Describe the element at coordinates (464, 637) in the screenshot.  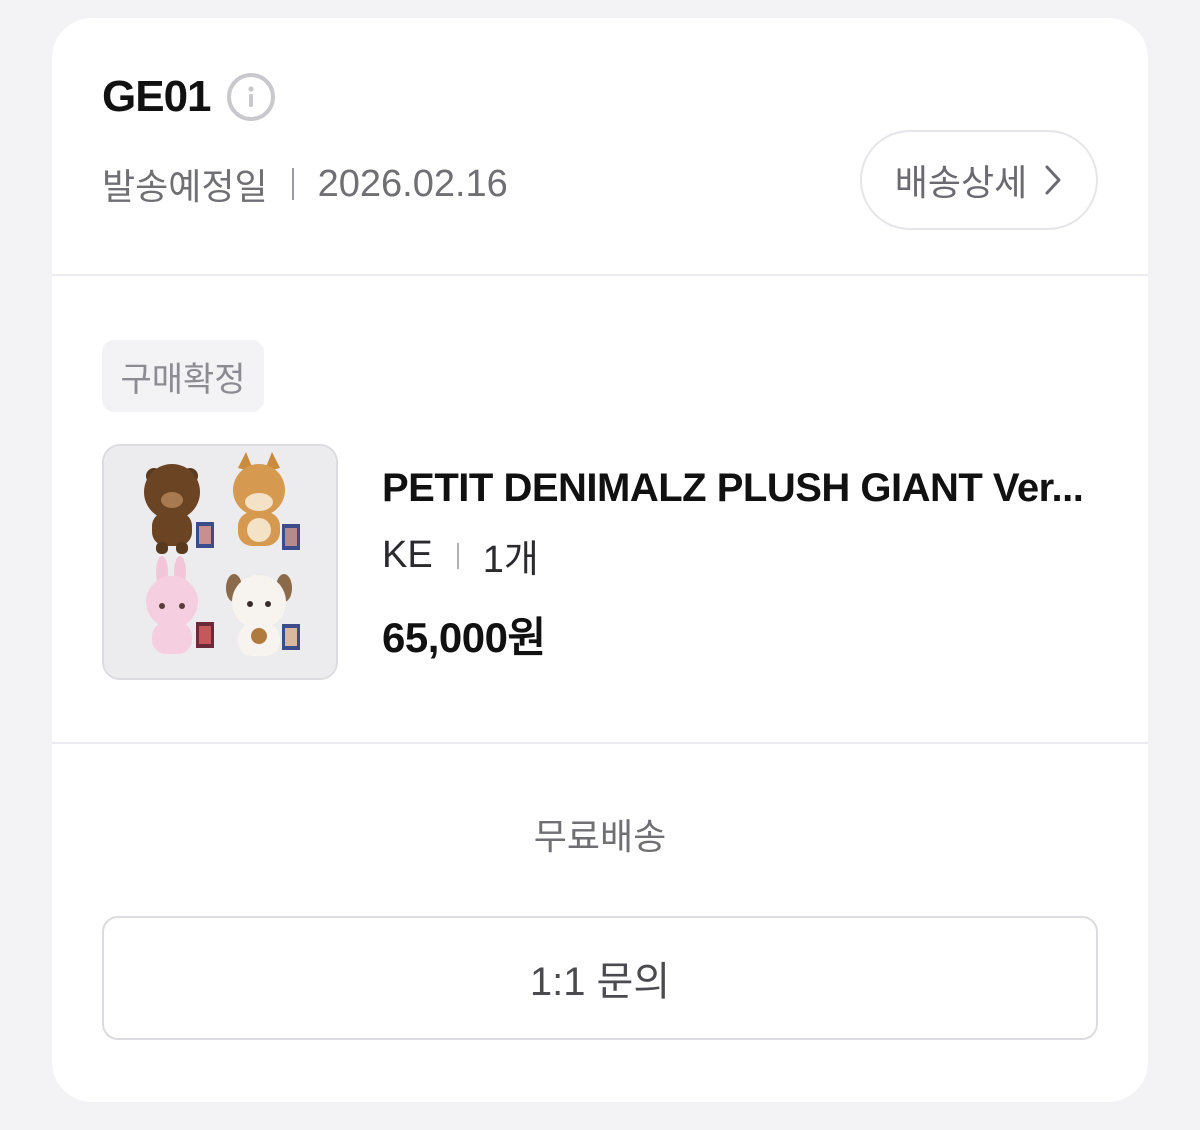
I see `product-price: 65,000원` at that location.